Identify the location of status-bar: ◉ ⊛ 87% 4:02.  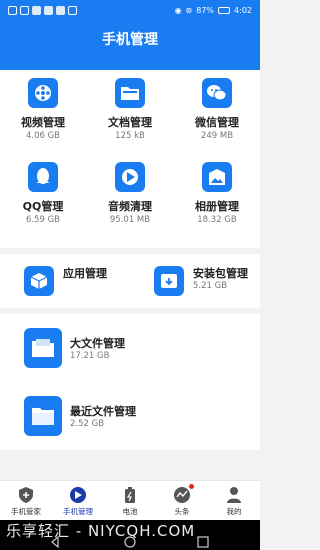
(130, 10).